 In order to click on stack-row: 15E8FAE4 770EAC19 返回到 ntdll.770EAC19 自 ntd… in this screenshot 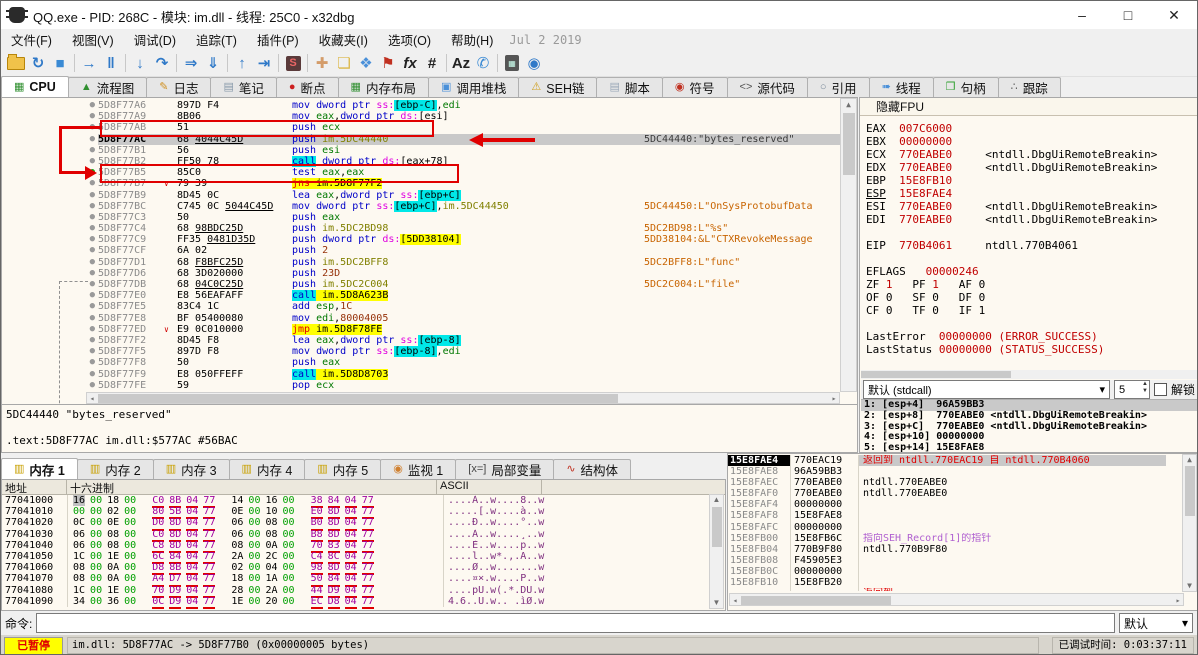, I will do `click(947, 461)`.